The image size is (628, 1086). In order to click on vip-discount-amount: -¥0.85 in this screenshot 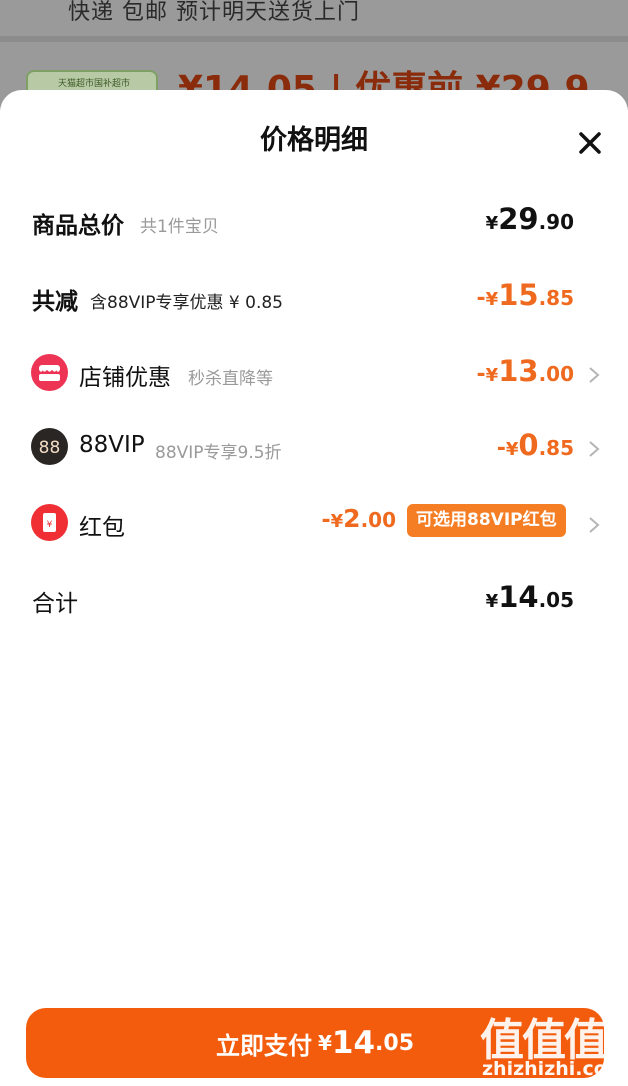, I will do `click(535, 445)`.